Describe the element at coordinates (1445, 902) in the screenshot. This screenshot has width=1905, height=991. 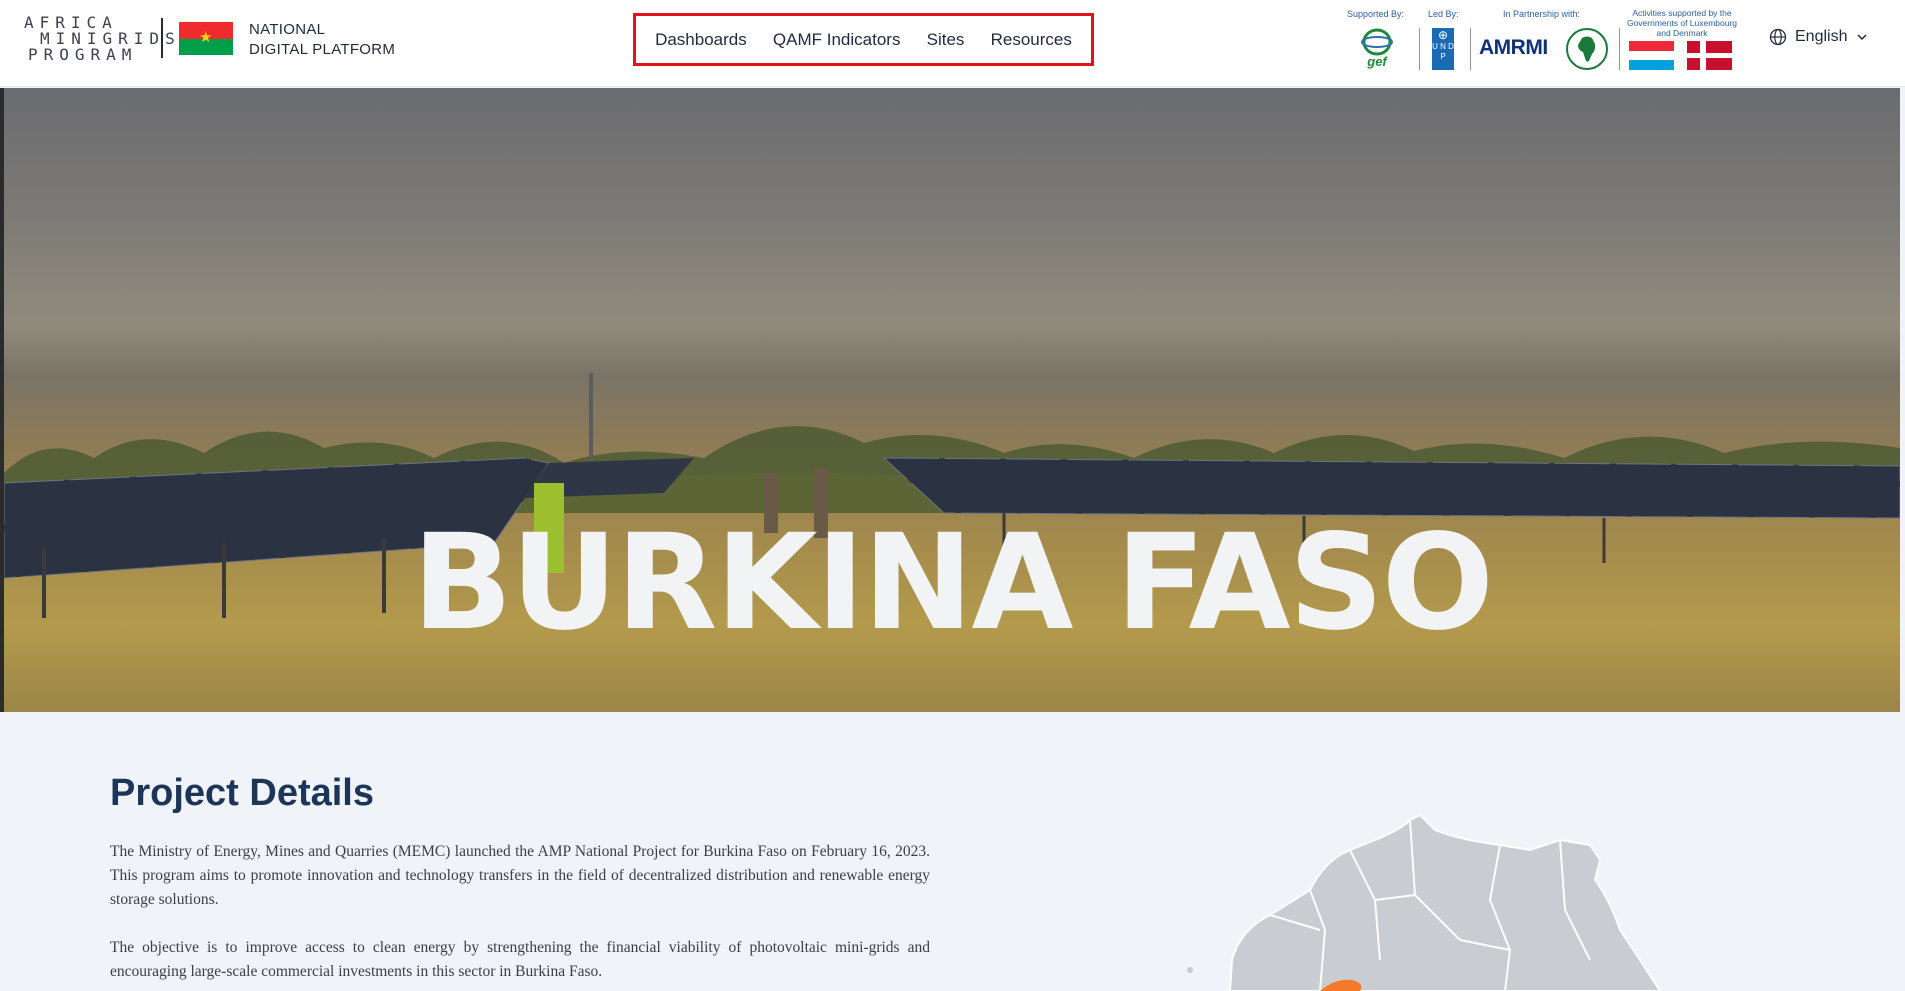
I see `map-region-north-africa` at that location.